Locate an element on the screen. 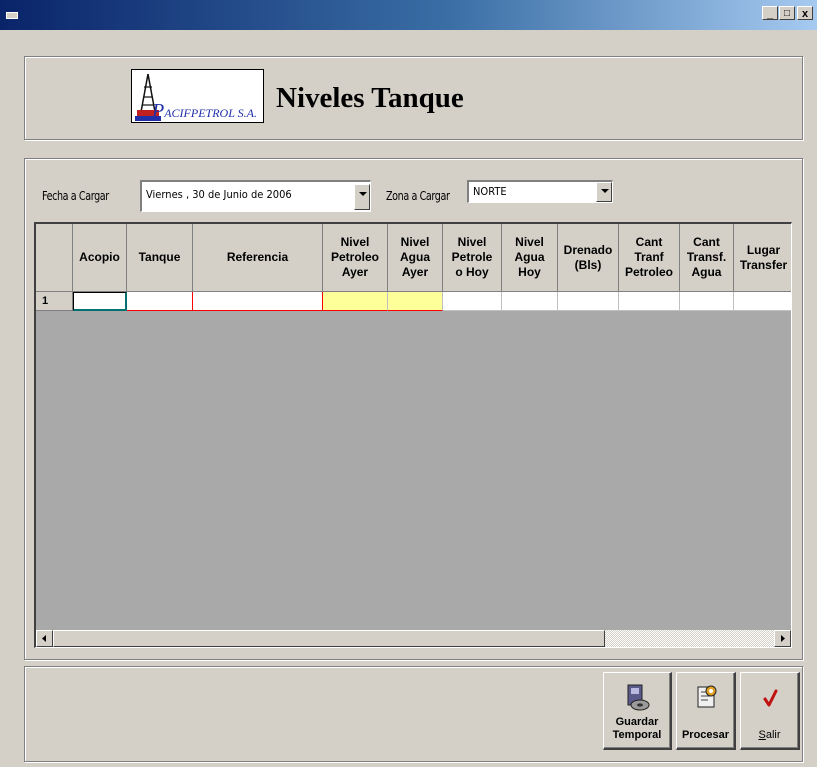 The height and width of the screenshot is (767, 817). grid-cell-referencia is located at coordinates (258, 301).